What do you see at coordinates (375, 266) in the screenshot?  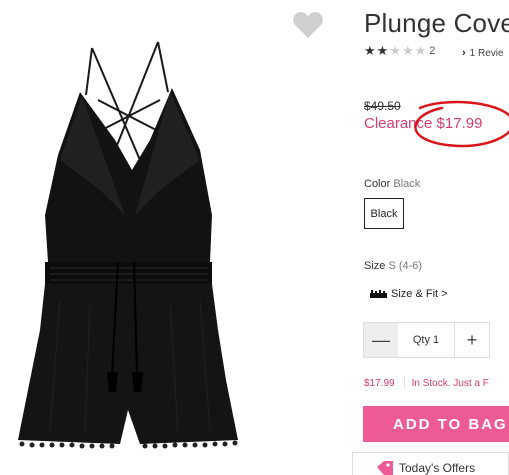 I see `size-label-text: Size` at bounding box center [375, 266].